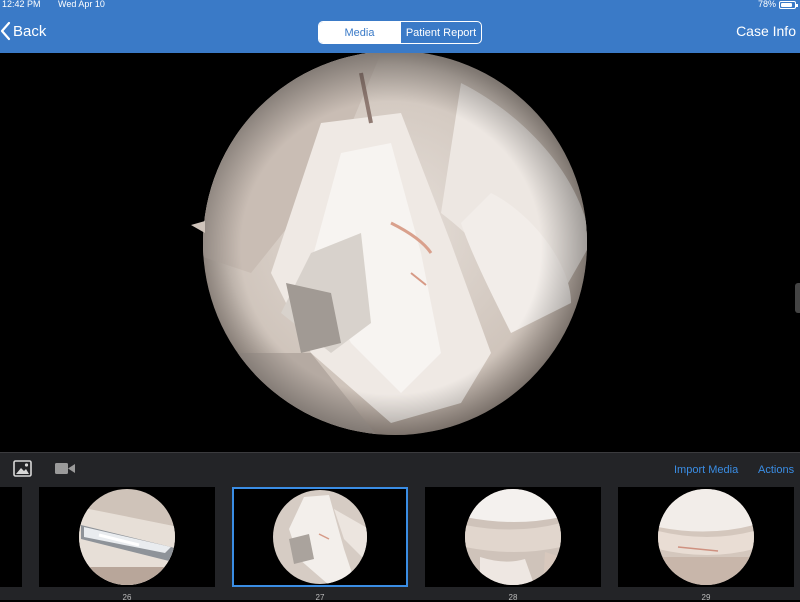  I want to click on battery-icon, so click(788, 5).